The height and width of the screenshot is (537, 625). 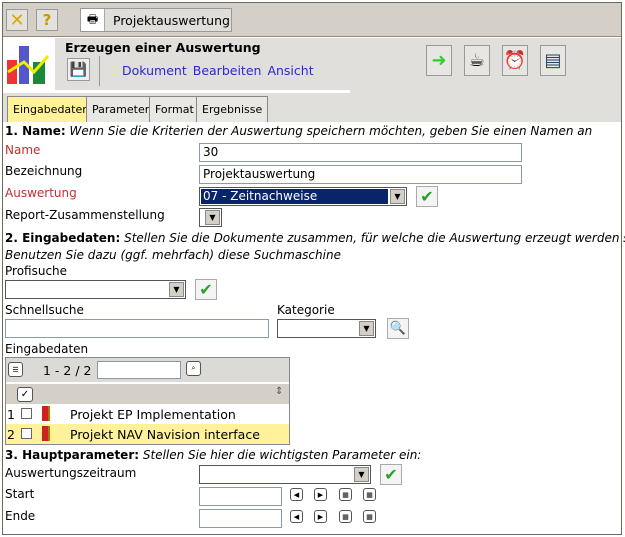 What do you see at coordinates (137, 328) in the screenshot?
I see `schnellsuche-input` at bounding box center [137, 328].